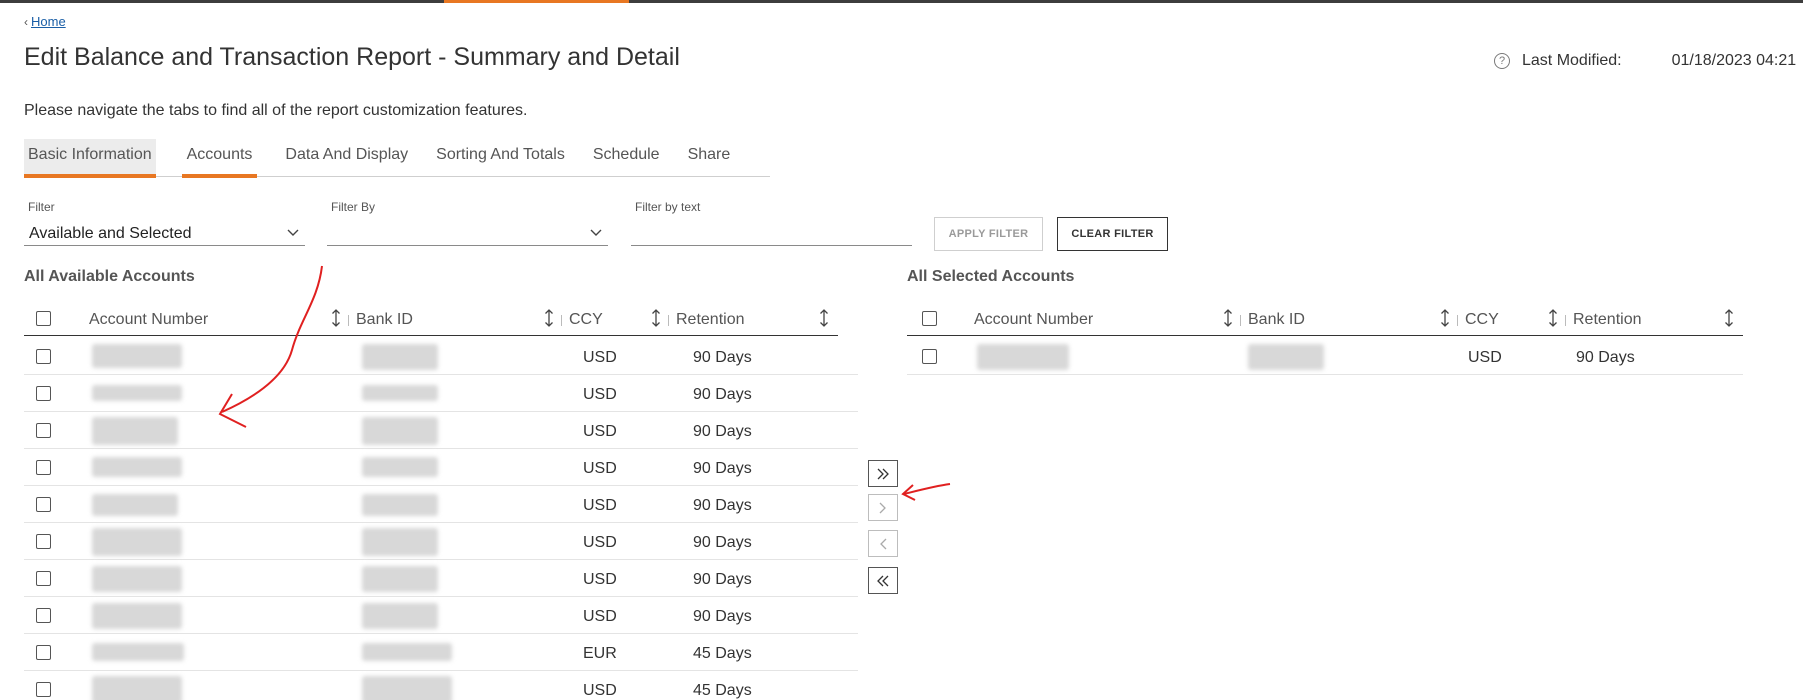 This screenshot has height=700, width=1803. I want to click on tab-data-and-display: Data And Display, so click(346, 157).